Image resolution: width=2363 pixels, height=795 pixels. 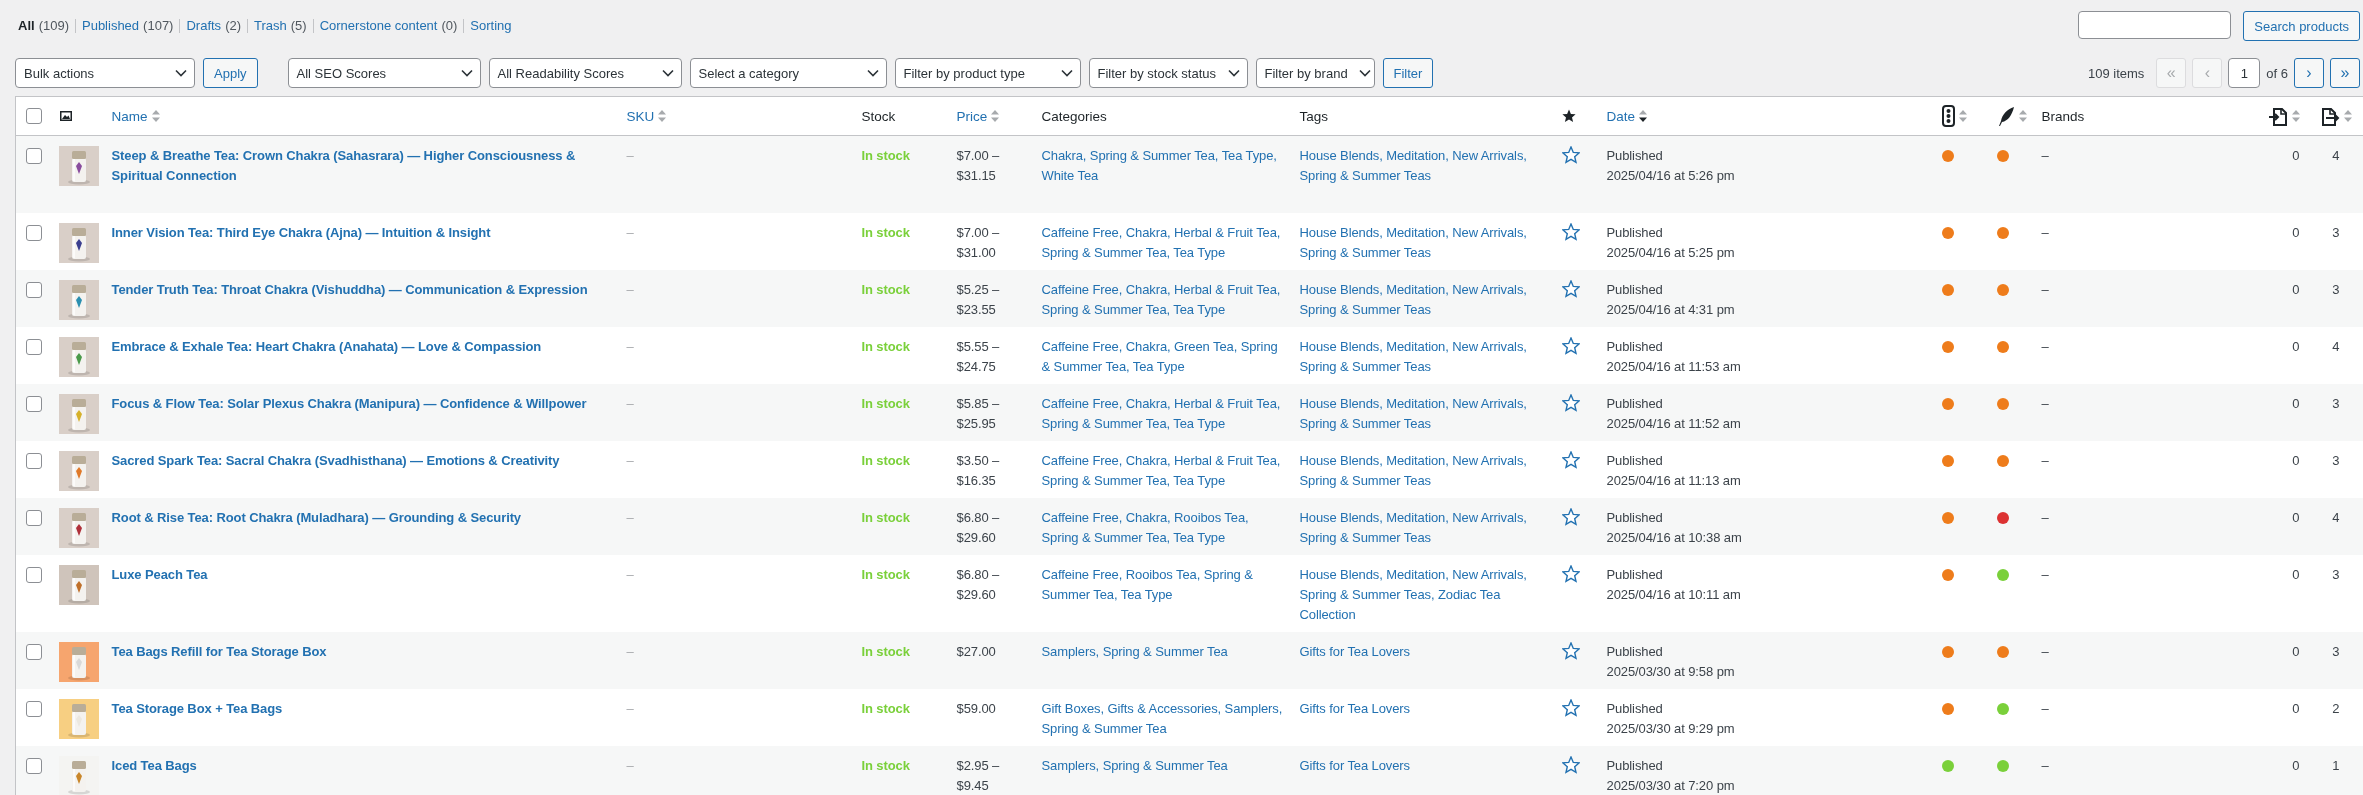 I want to click on publish-date: 2025/04/16 at 10:38 am, so click(x=1674, y=538).